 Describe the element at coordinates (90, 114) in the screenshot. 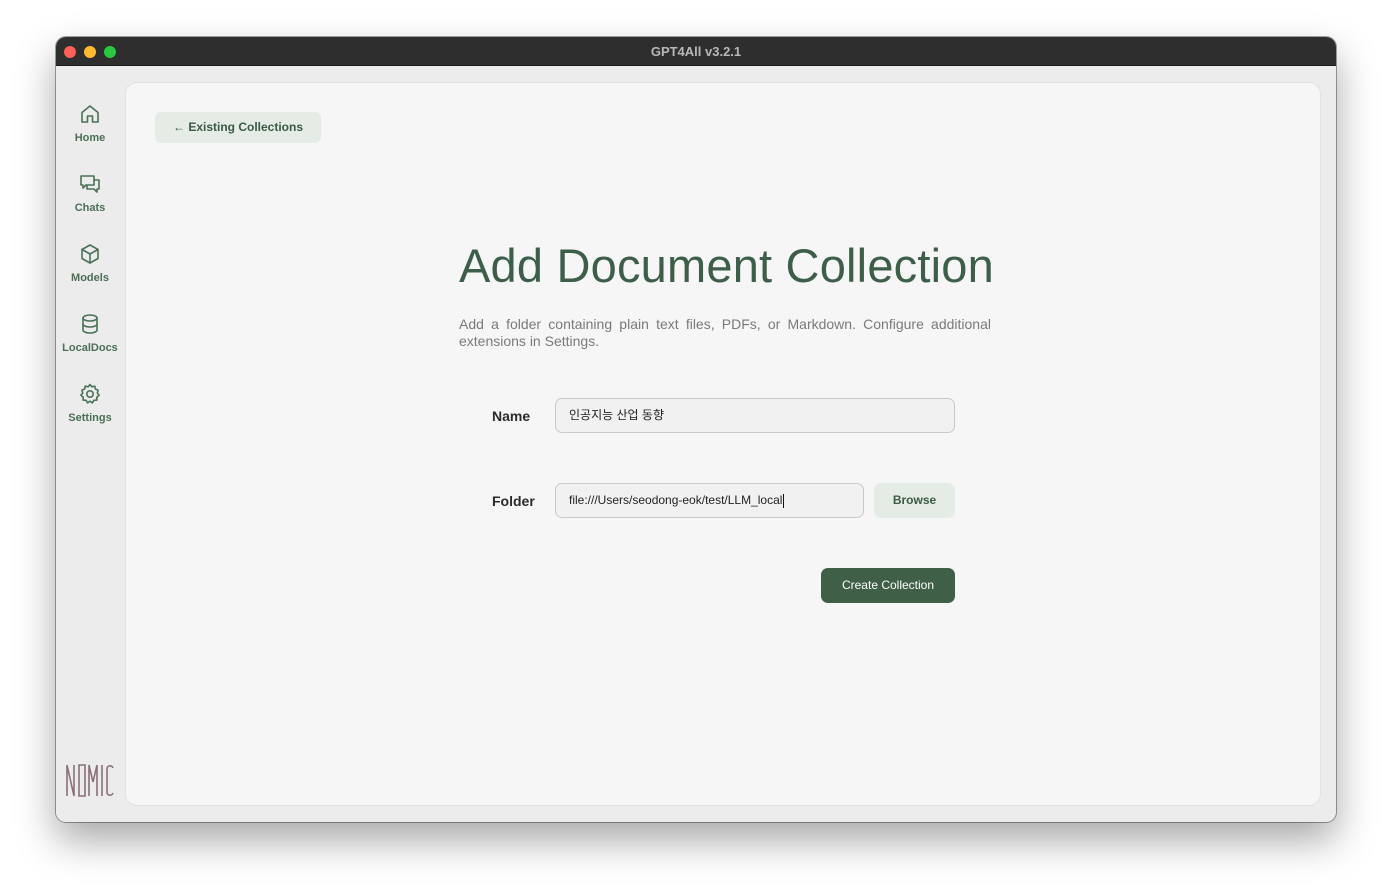

I see `home-icon` at that location.